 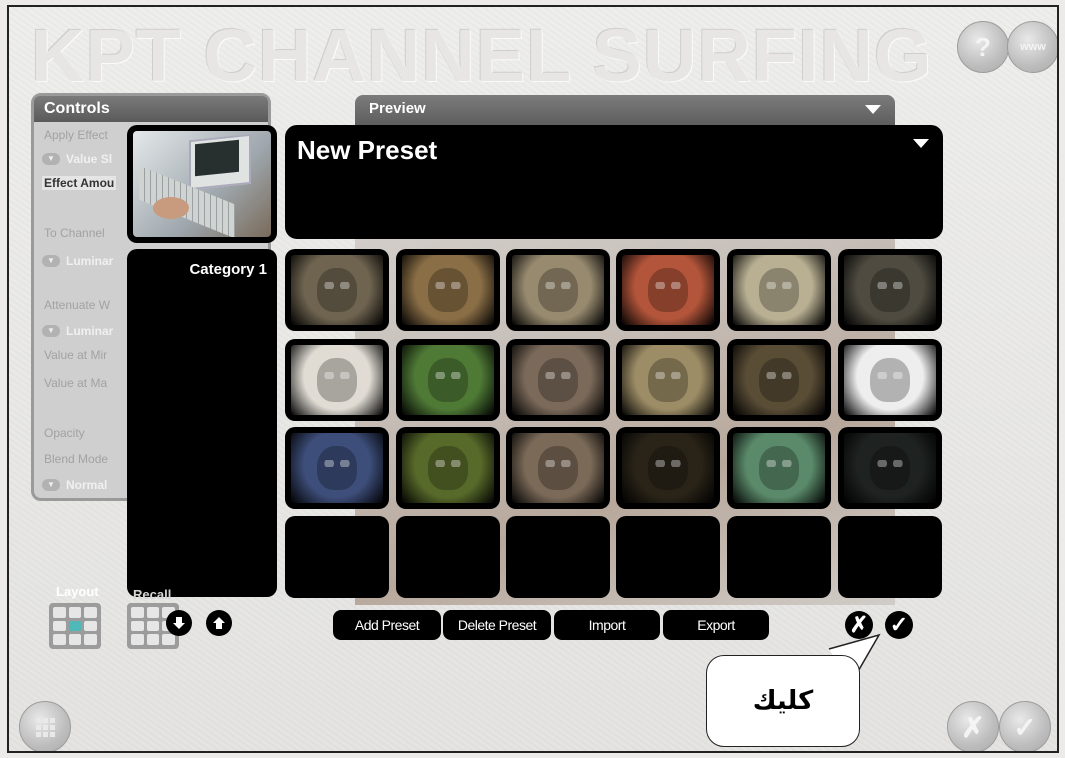 I want to click on blend-mode-label: Blend Mode, so click(x=76, y=459).